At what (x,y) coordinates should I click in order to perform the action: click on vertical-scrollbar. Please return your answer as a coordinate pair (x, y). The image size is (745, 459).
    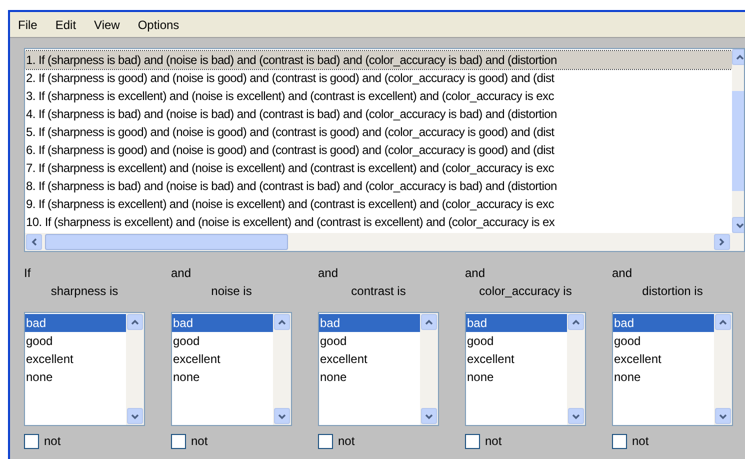
    Looking at the image, I should click on (738, 141).